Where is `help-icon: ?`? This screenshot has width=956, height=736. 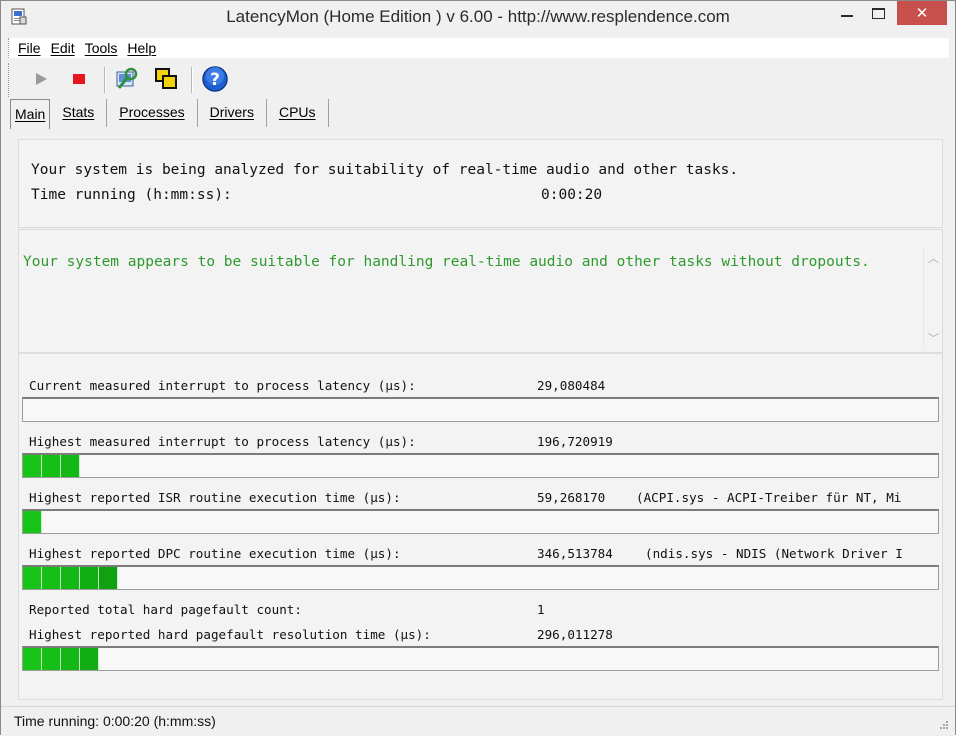
help-icon: ? is located at coordinates (215, 79).